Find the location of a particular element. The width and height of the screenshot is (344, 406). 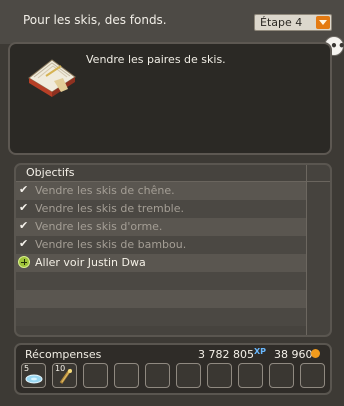

reward-slot-2: 10 is located at coordinates (64, 375).